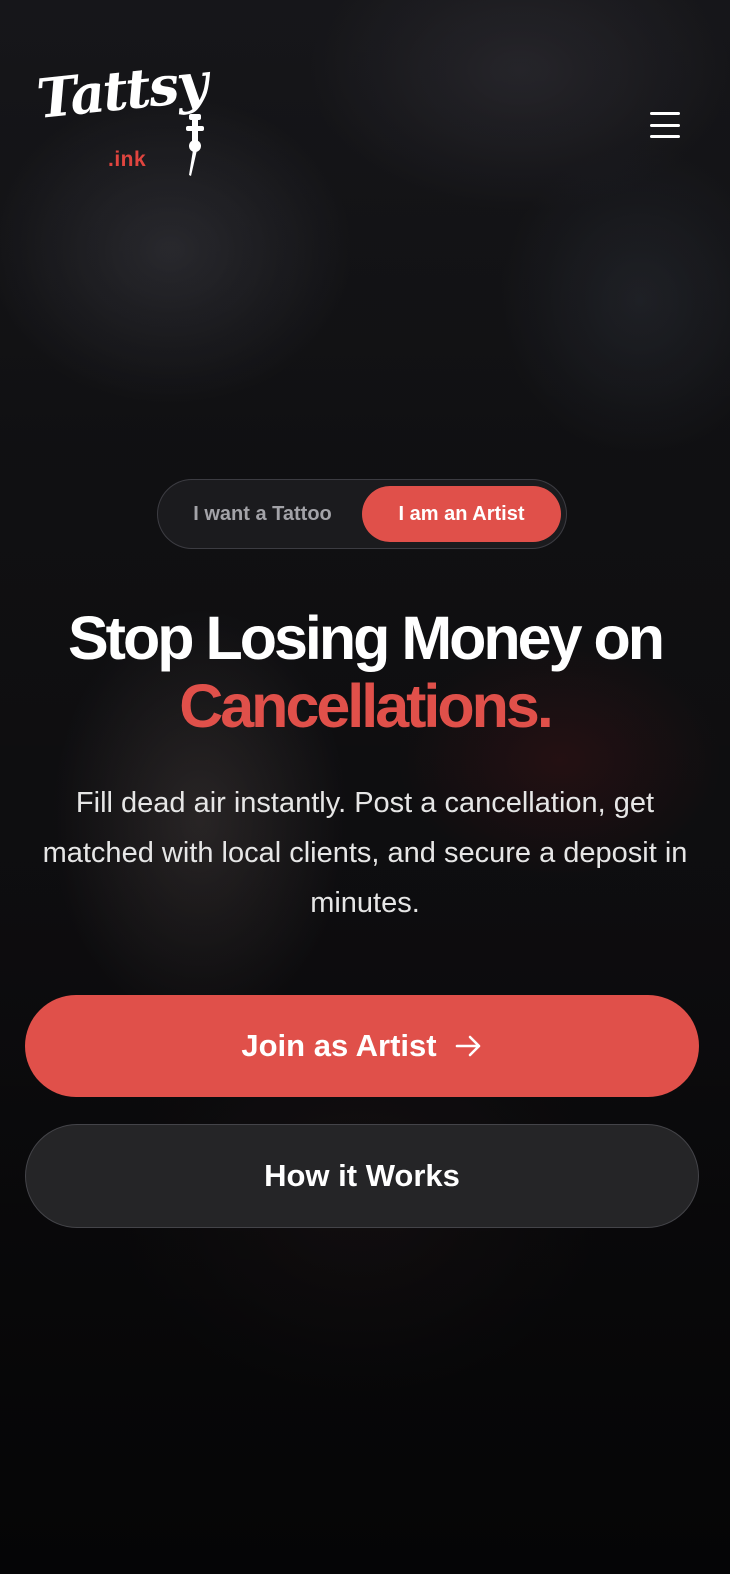 Image resolution: width=730 pixels, height=1574 pixels. I want to click on arrow-right-icon, so click(467, 1046).